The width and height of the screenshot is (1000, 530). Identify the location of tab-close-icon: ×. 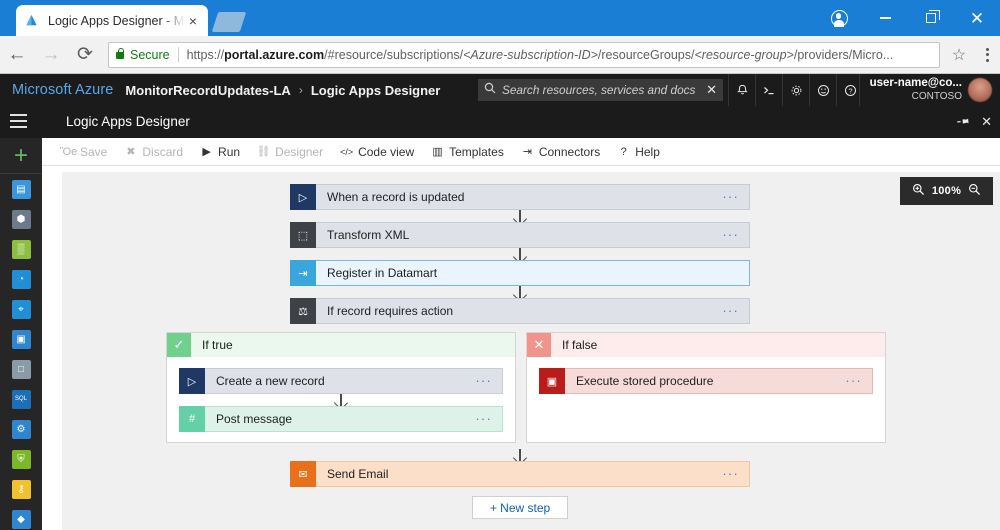
(193, 21).